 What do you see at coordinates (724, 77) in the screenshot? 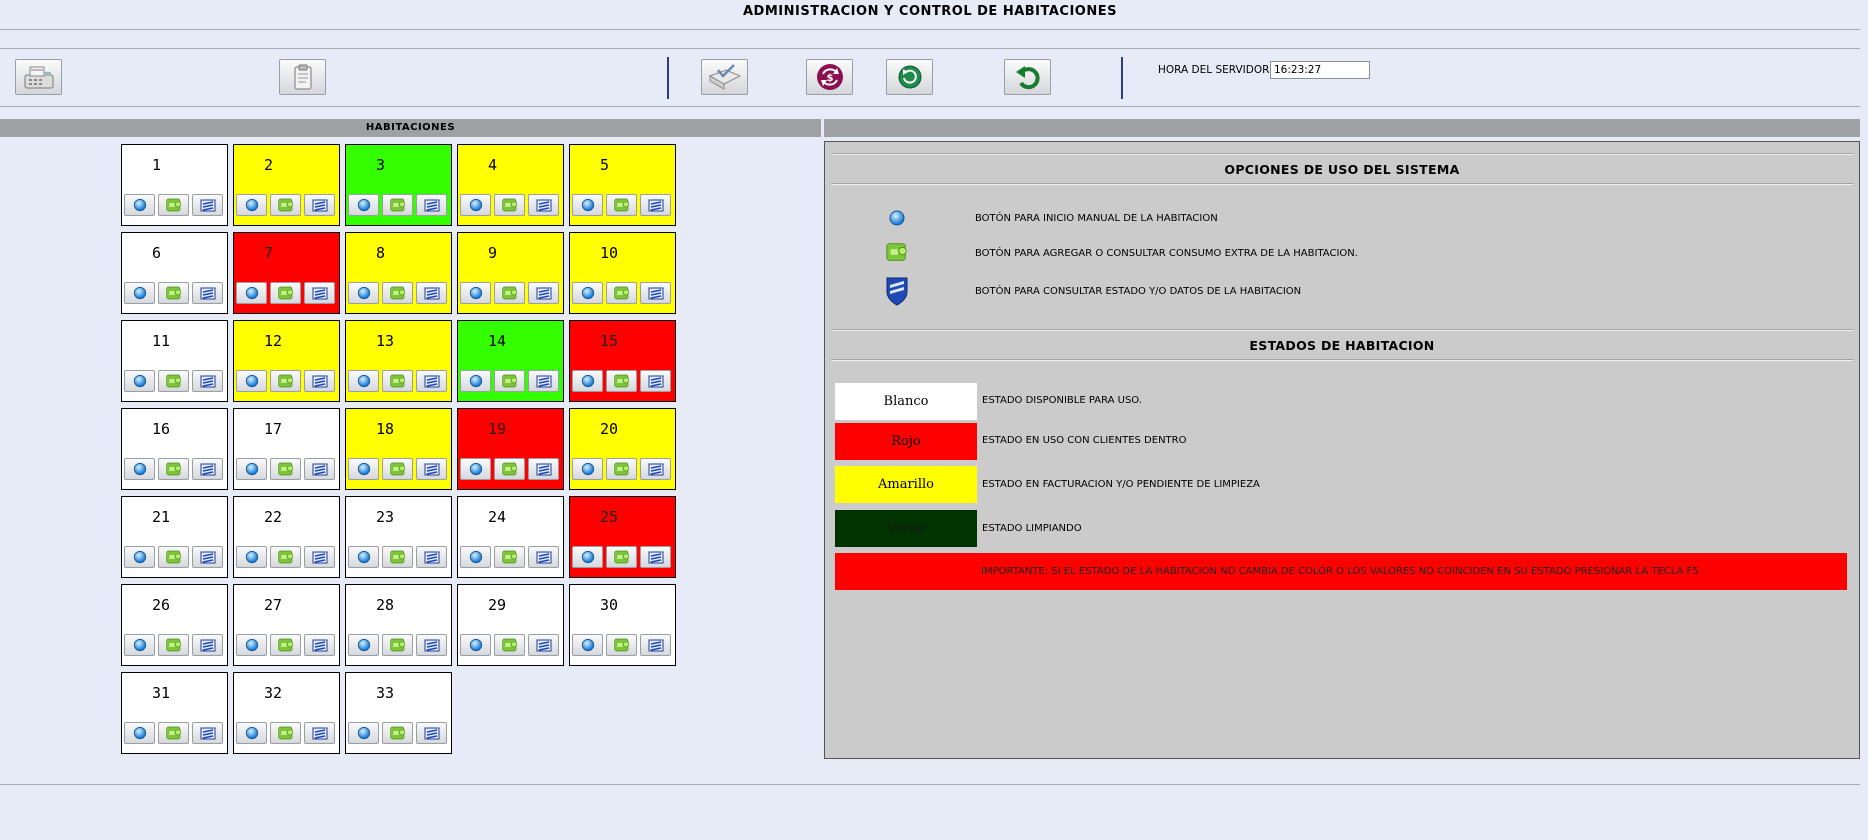
I see `checkout-button` at bounding box center [724, 77].